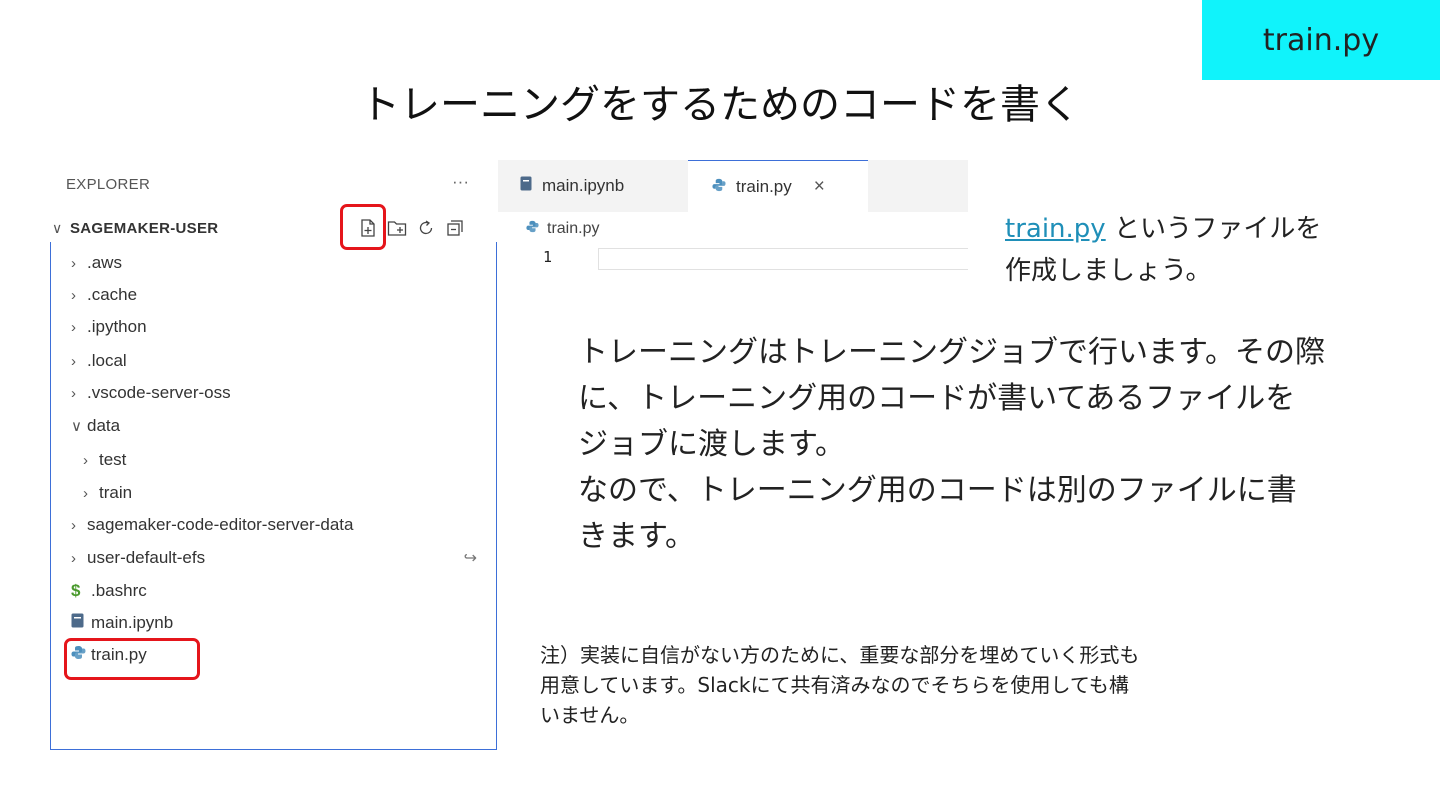  What do you see at coordinates (108, 184) in the screenshot?
I see `explorer-header: EXPLORER` at bounding box center [108, 184].